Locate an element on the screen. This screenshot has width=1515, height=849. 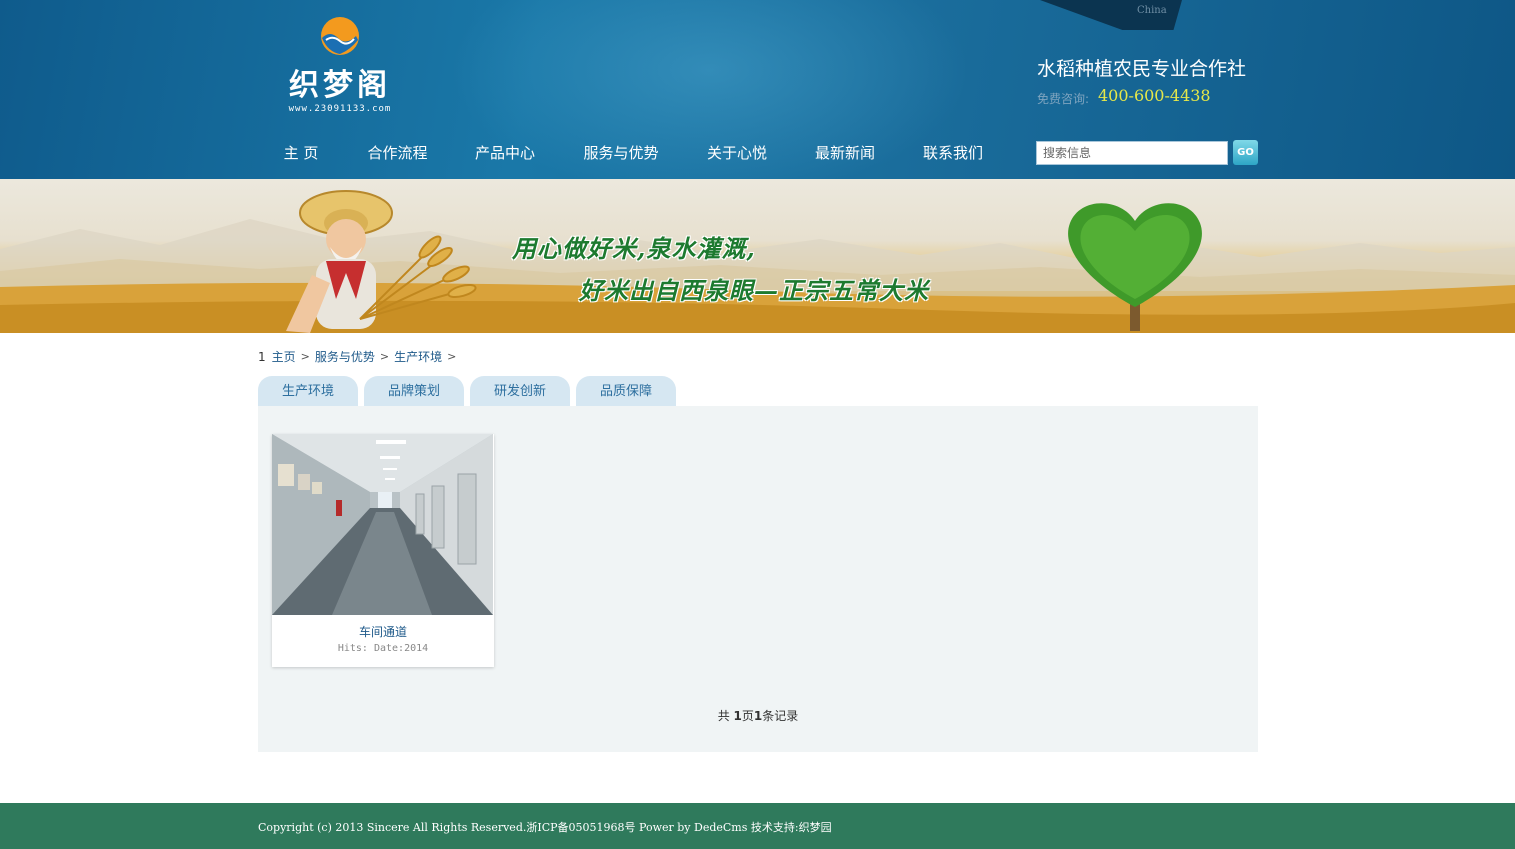
pager-suffix: 条记录 is located at coordinates (780, 716).